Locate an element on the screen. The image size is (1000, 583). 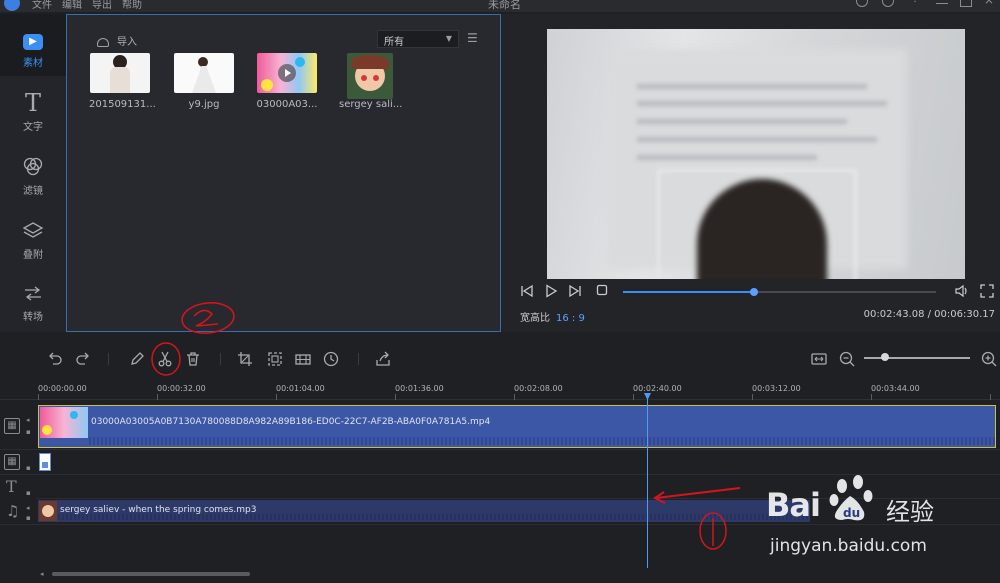
annotation-arrow is located at coordinates (698, 493).